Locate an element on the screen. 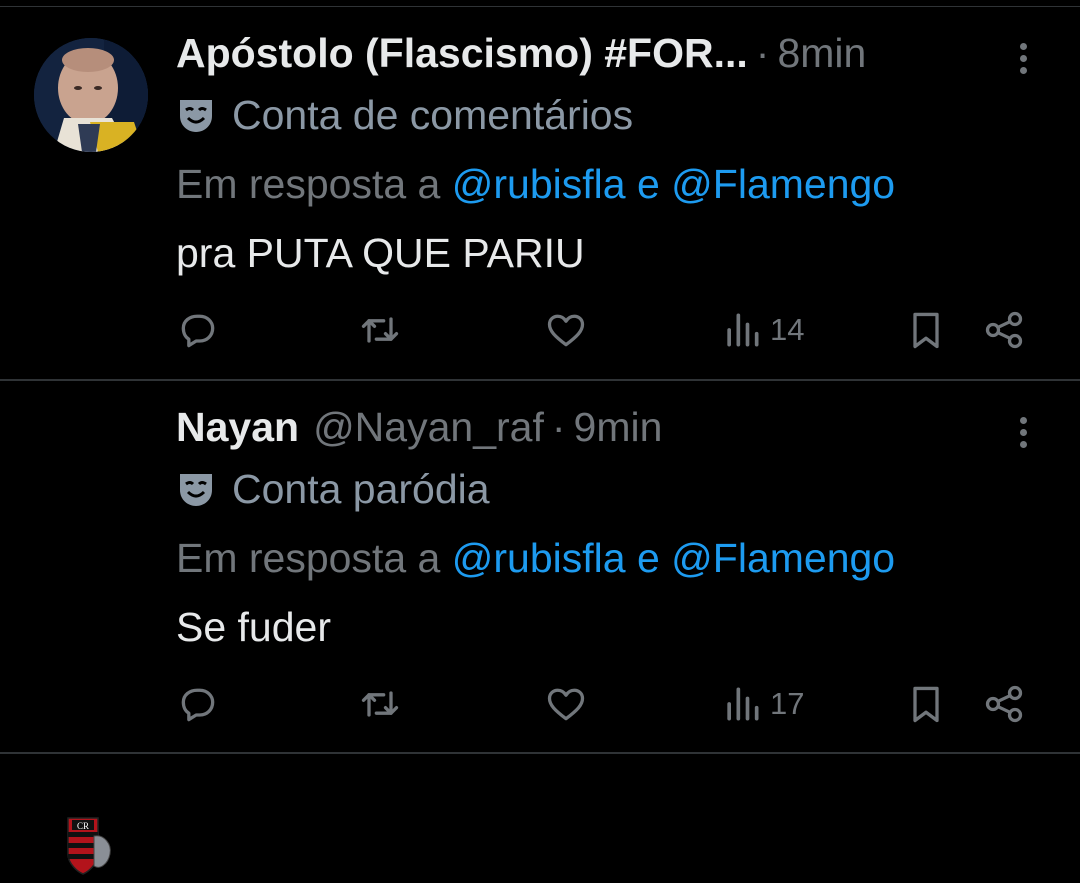 This screenshot has height=883, width=1080. action-bar: 17 is located at coordinates (540, 704).